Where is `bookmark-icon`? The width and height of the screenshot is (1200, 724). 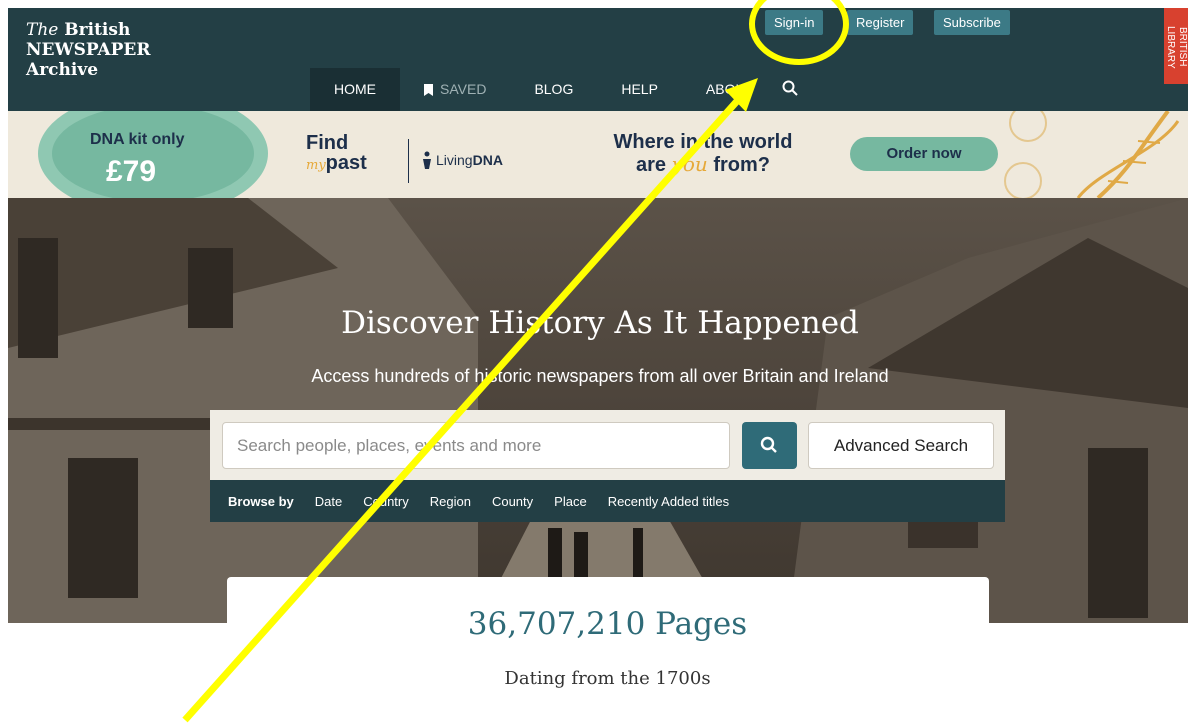
bookmark-icon is located at coordinates (428, 89).